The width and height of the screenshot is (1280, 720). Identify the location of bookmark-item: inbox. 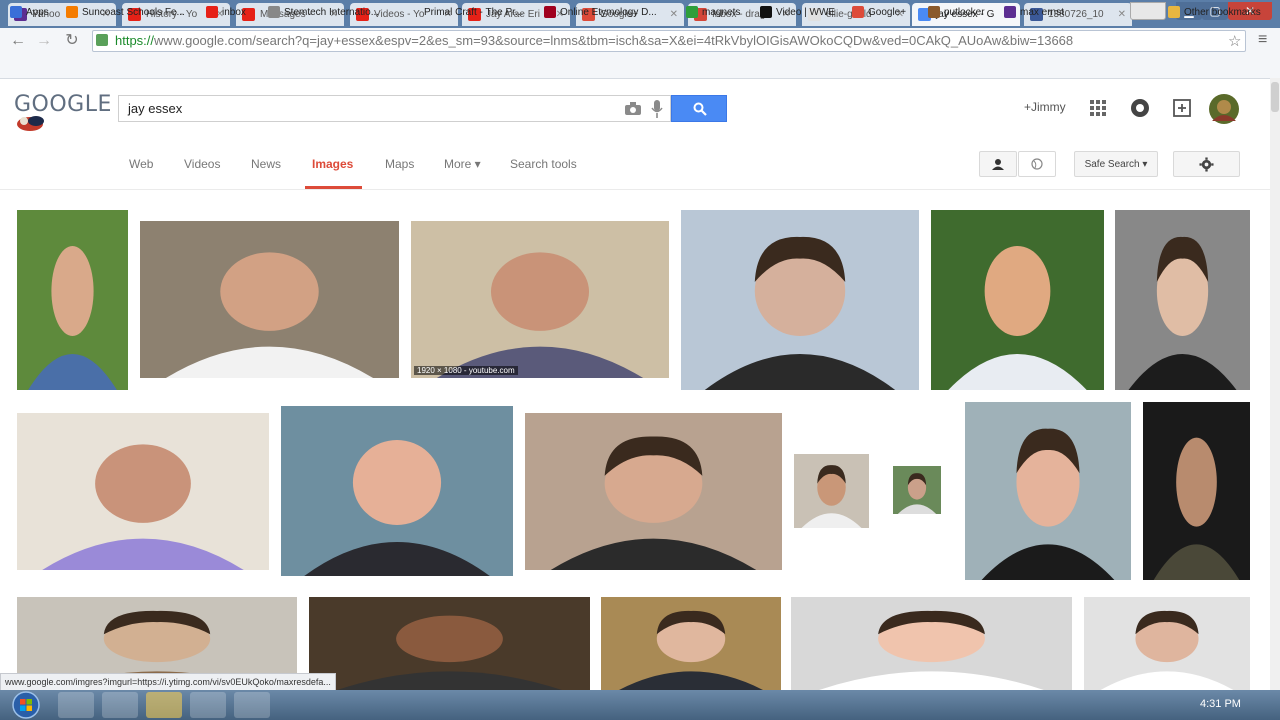
(226, 12).